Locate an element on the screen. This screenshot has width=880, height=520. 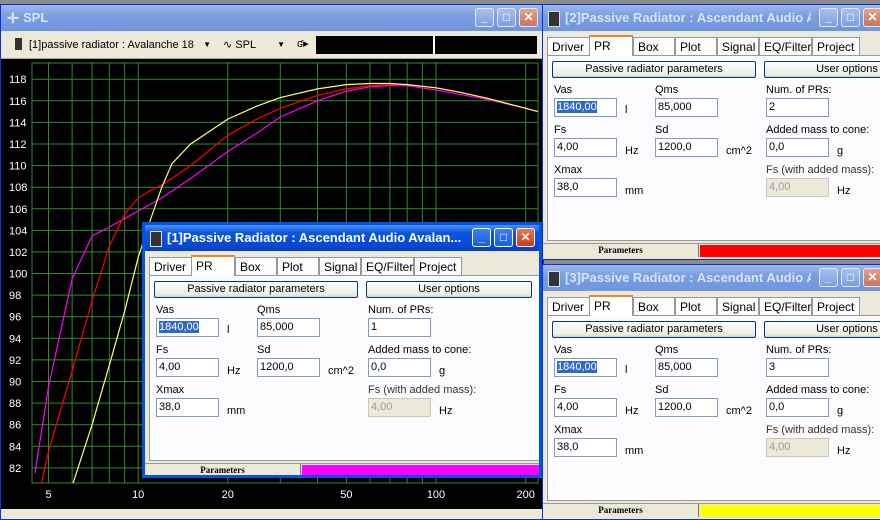
spl-titlebar: ✛ SPL _ □ ✕ is located at coordinates (272, 18).